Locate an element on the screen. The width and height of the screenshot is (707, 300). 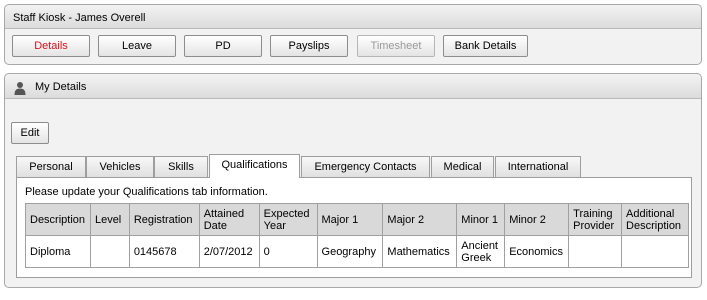
tab-emergency-contacts: Emergency Contacts is located at coordinates (365, 166).